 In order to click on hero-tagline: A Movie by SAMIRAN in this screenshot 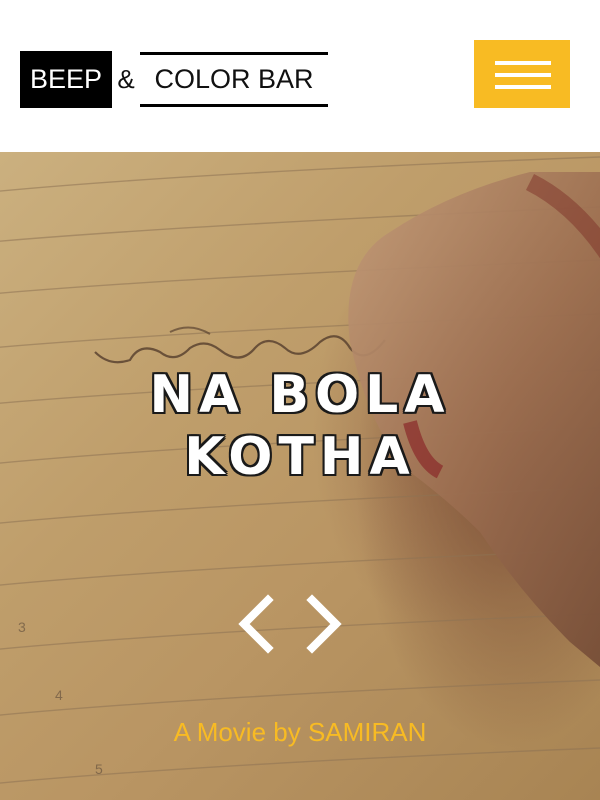, I will do `click(300, 732)`.